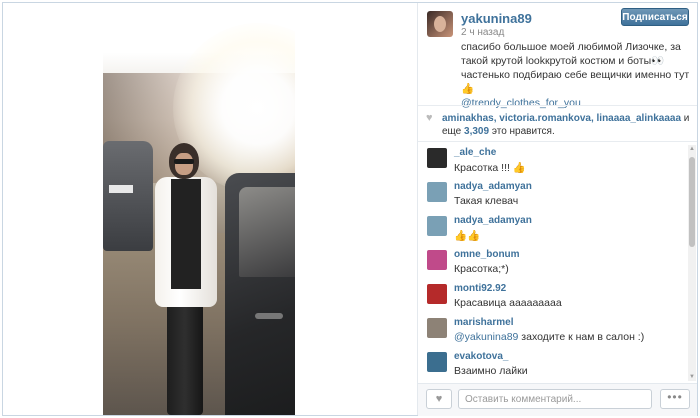 The height and width of the screenshot is (418, 700). I want to click on comment-item: monti92.92 Красавица ааааааааа, so click(552, 297).